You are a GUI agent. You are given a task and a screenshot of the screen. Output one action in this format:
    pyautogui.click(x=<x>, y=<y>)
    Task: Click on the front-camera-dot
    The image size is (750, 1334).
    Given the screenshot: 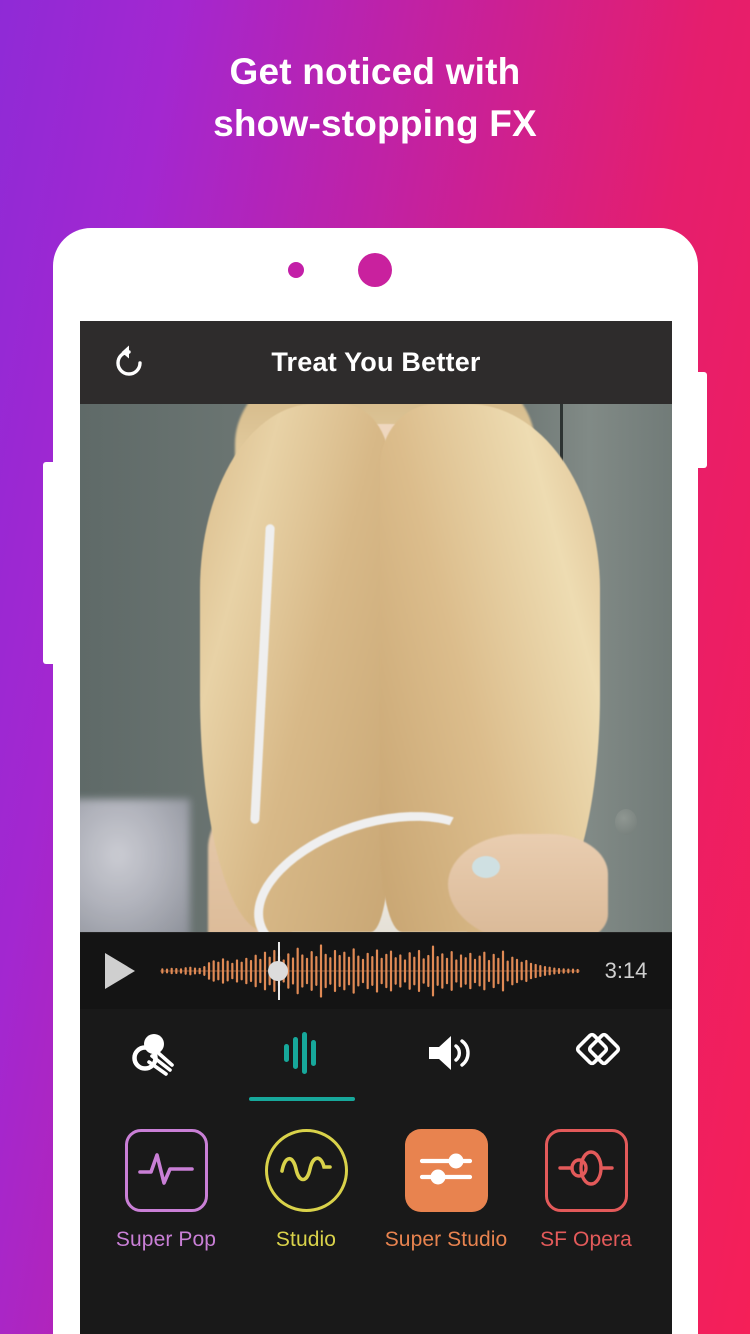 What is the action you would take?
    pyautogui.click(x=296, y=270)
    